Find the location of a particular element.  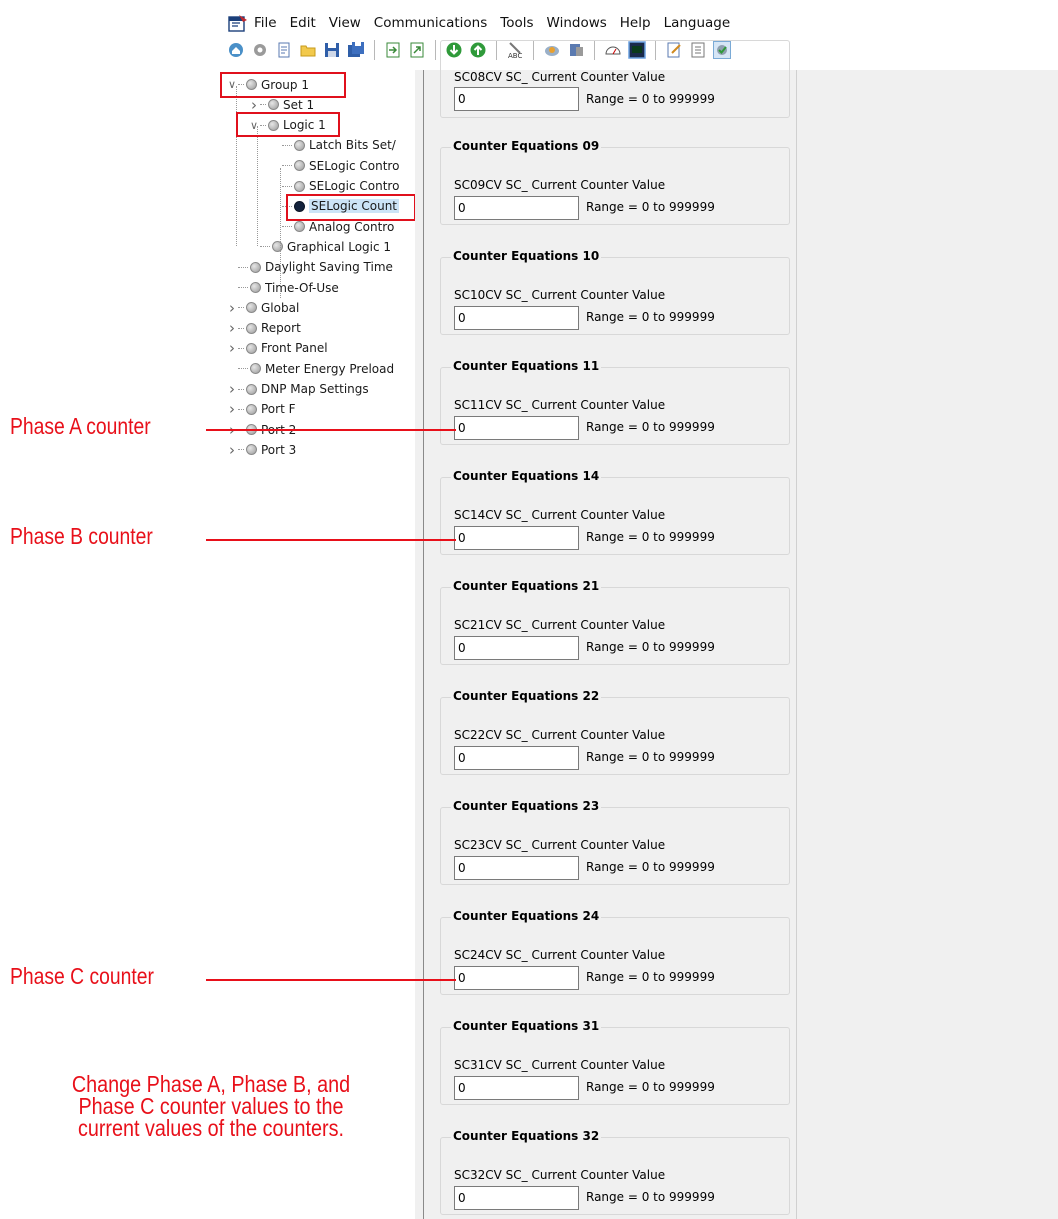

sc21cv-input is located at coordinates (516, 648).